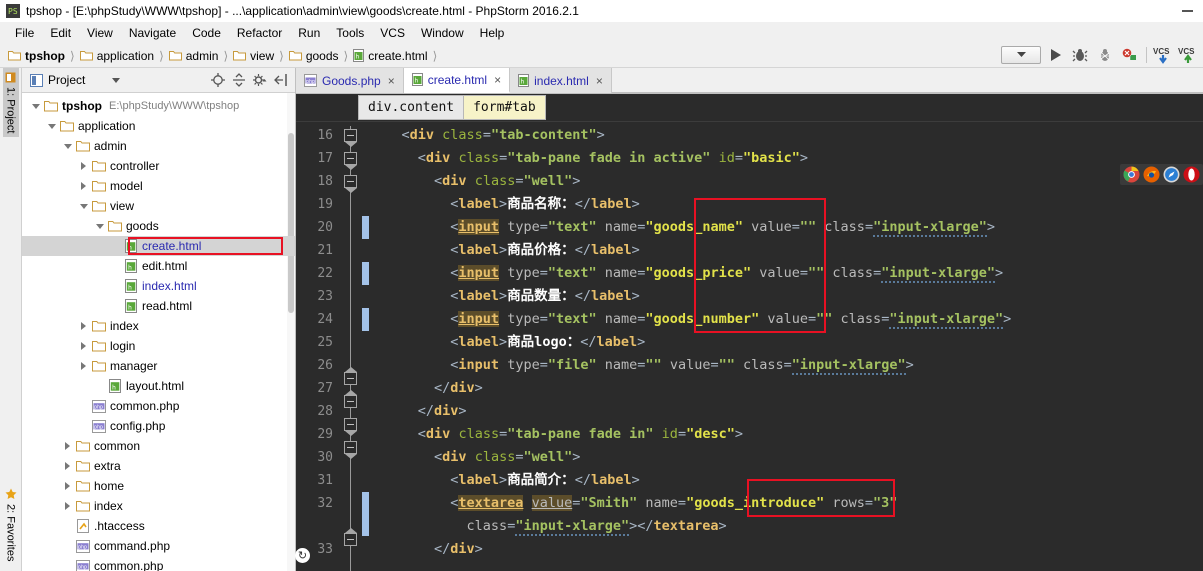 The height and width of the screenshot is (571, 1203). What do you see at coordinates (1191, 174) in the screenshot?
I see `opera-icon` at bounding box center [1191, 174].